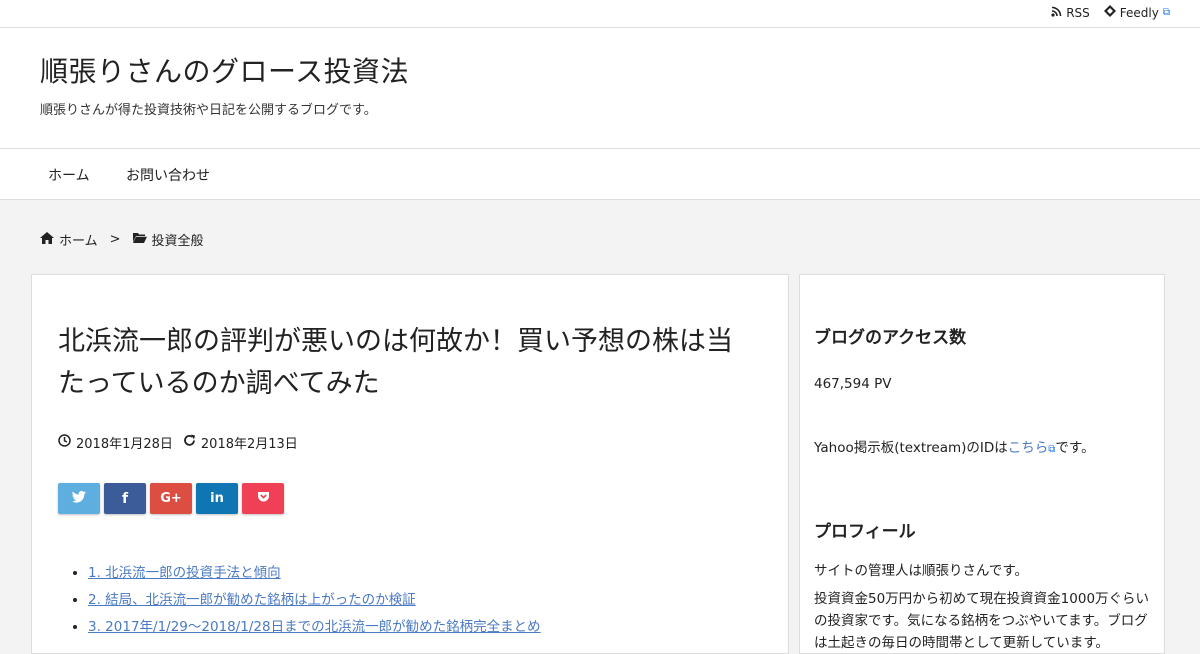 The width and height of the screenshot is (1200, 654). What do you see at coordinates (921, 571) in the screenshot?
I see `profile-line-1: サイトの管理人は順張りさんです。` at bounding box center [921, 571].